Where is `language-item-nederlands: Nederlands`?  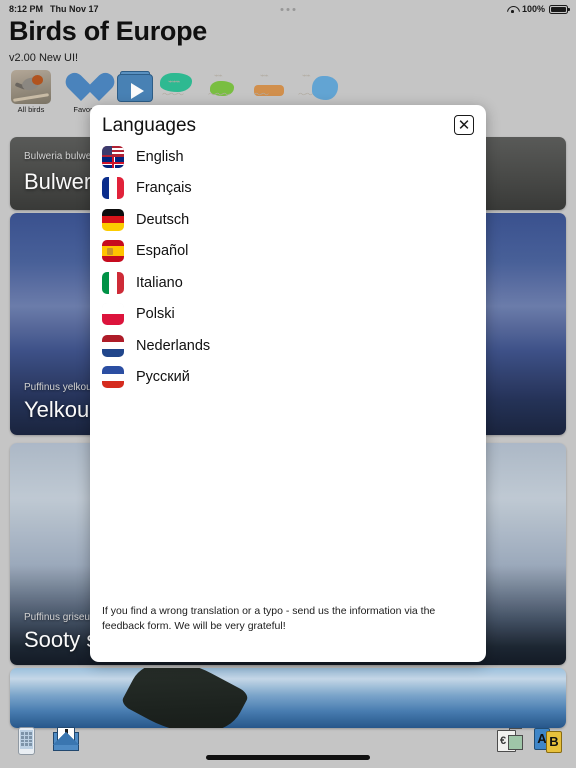
language-item-nederlands: Nederlands is located at coordinates (288, 346).